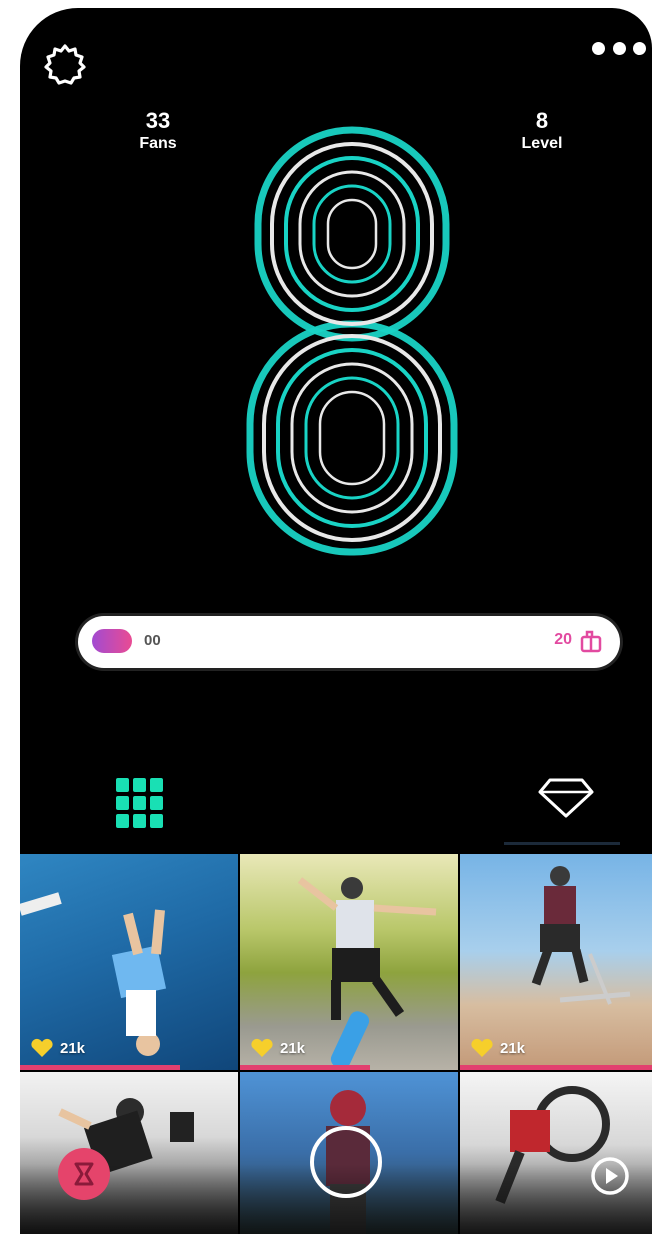 Image resolution: width=652 pixels, height=1234 pixels. I want to click on level-progress-bar: 00 20, so click(349, 642).